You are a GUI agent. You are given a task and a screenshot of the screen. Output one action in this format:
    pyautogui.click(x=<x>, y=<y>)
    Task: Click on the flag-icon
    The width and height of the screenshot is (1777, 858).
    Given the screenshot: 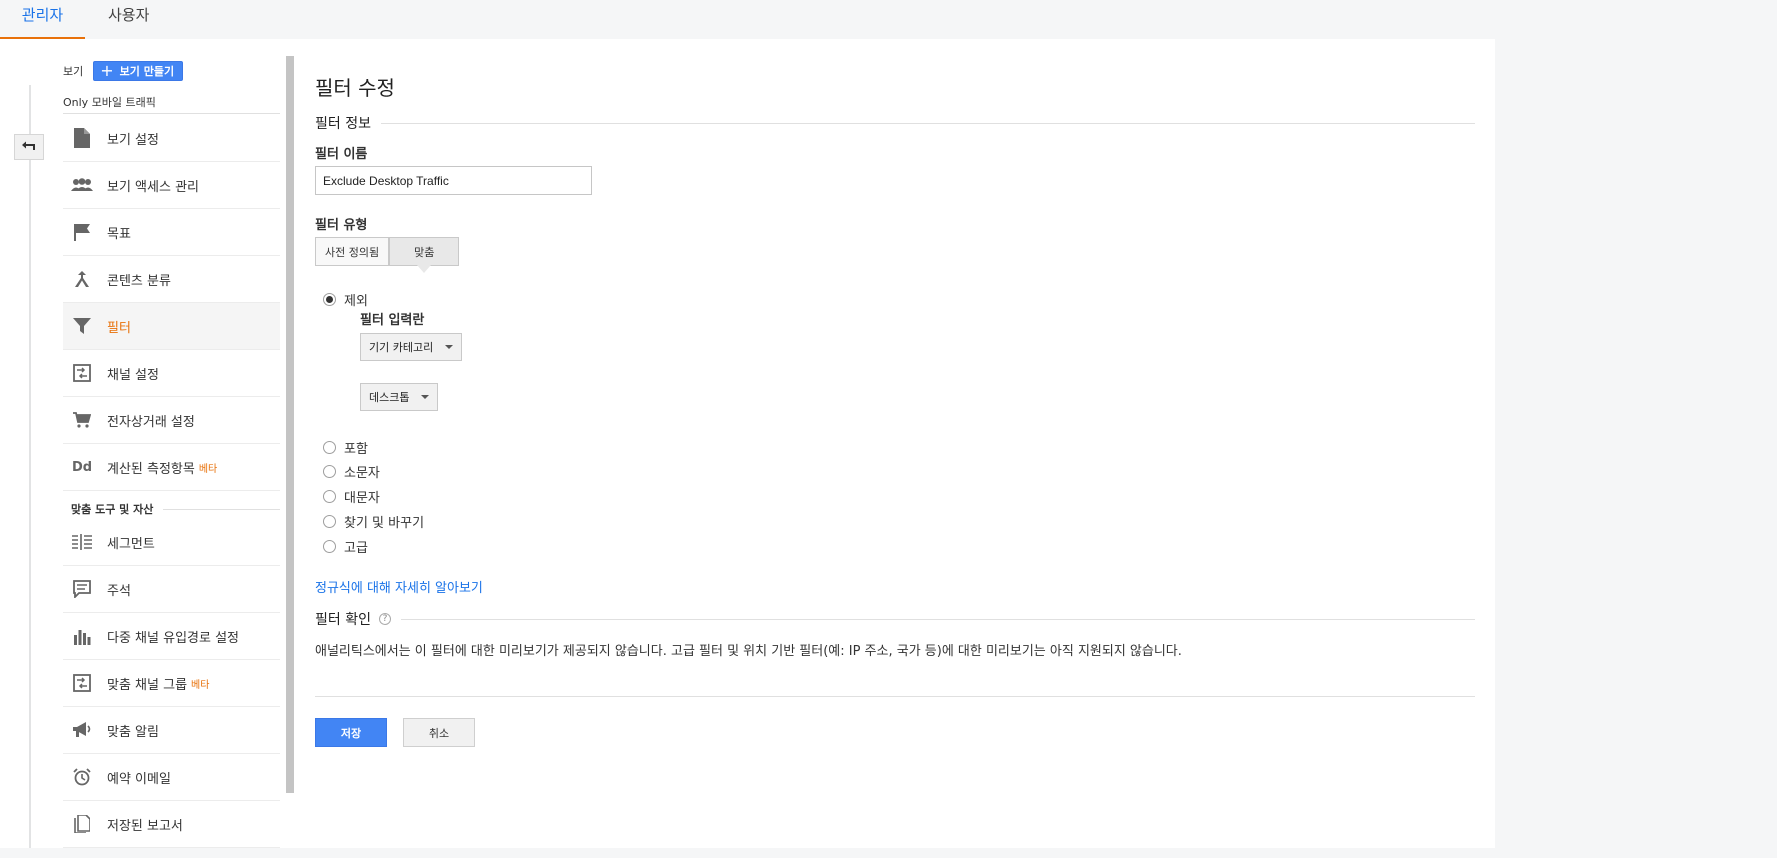 What is the action you would take?
    pyautogui.click(x=82, y=232)
    